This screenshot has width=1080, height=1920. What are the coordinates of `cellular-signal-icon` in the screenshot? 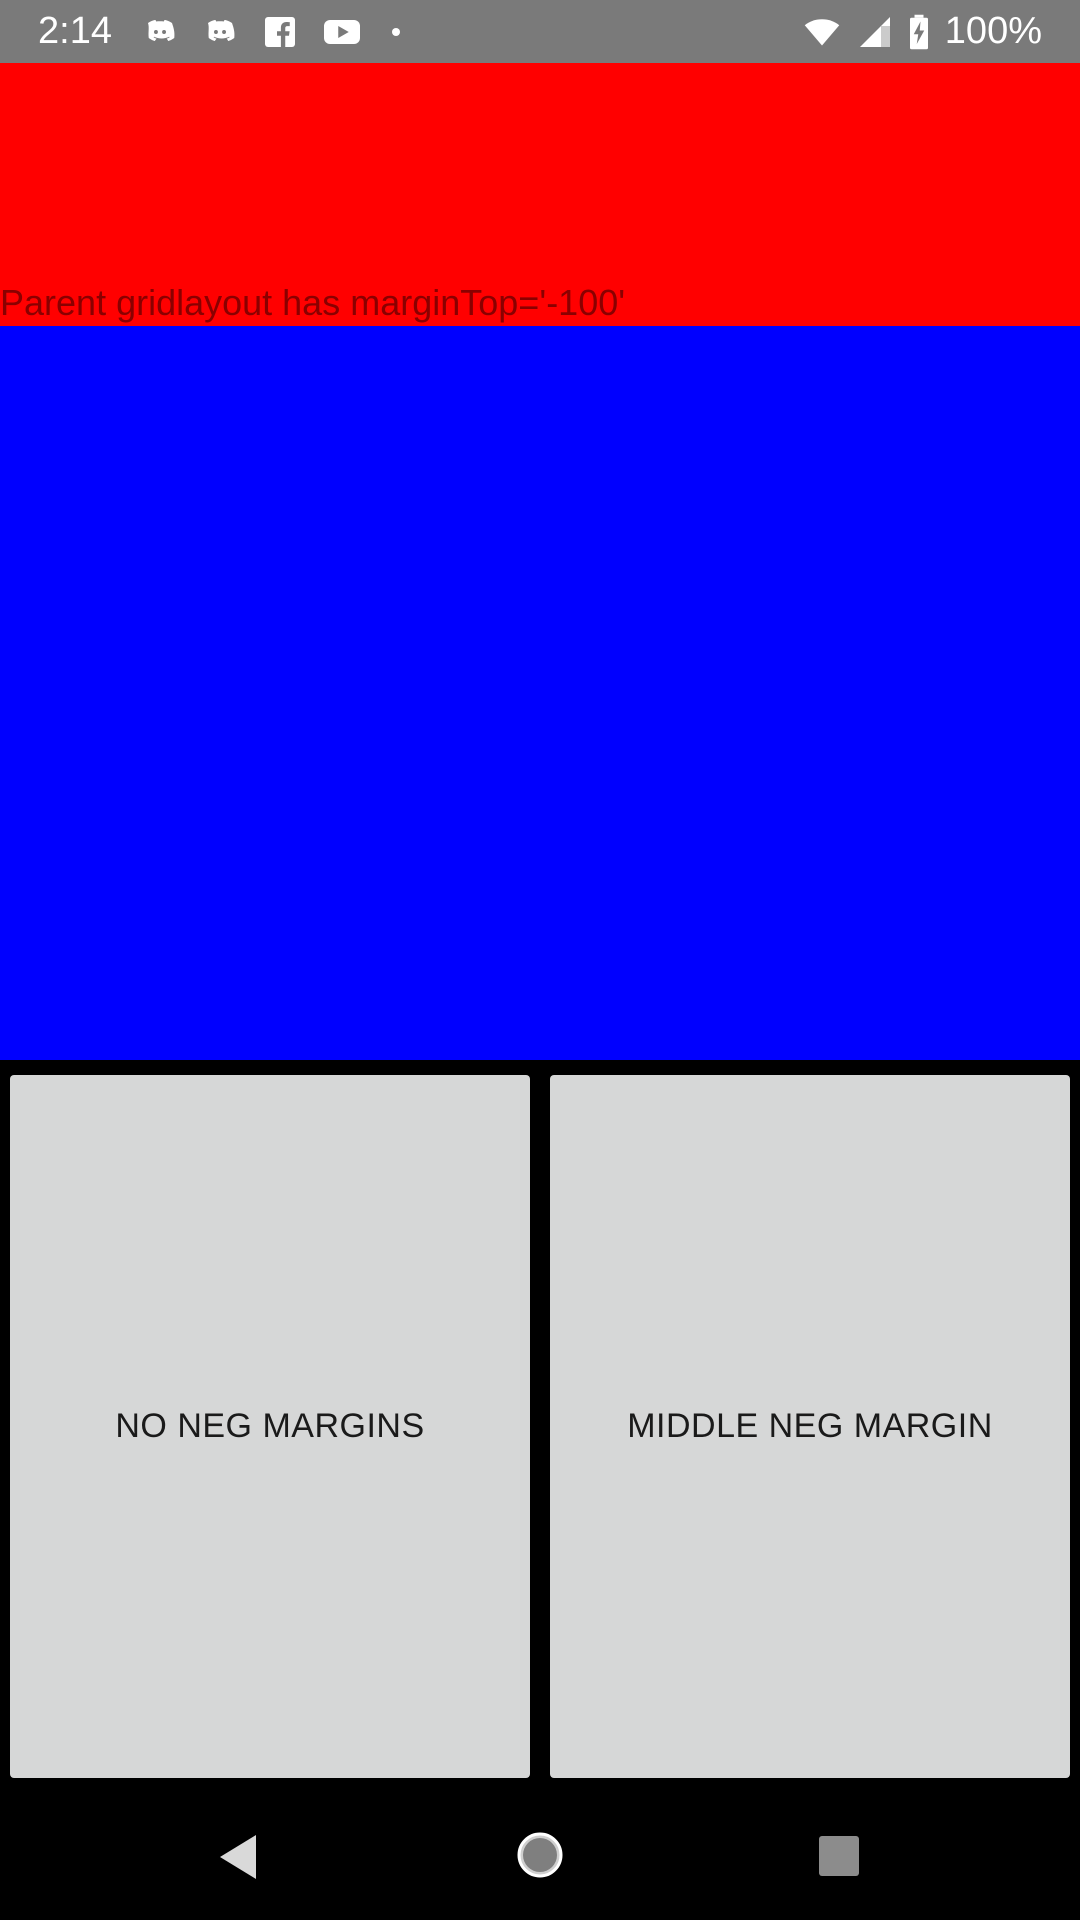 It's located at (875, 32).